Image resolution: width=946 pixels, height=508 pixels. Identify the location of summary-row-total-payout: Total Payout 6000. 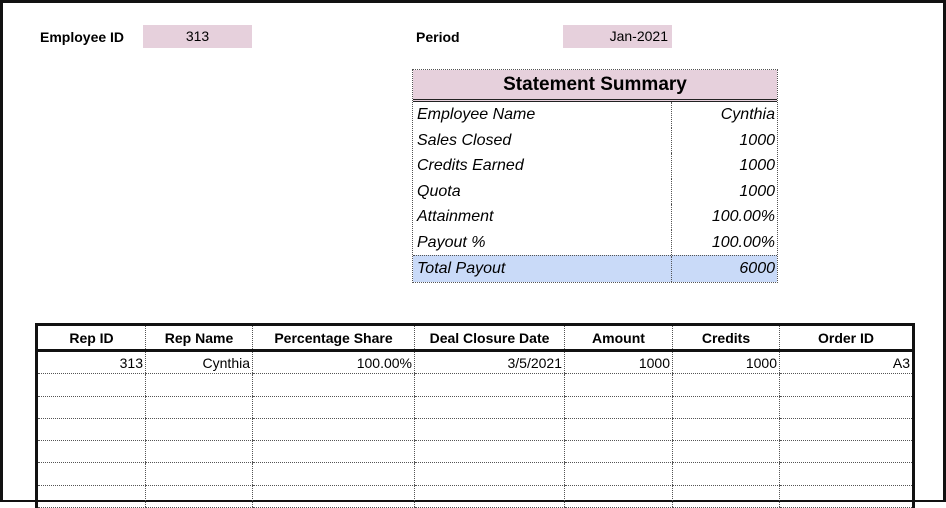
(595, 268).